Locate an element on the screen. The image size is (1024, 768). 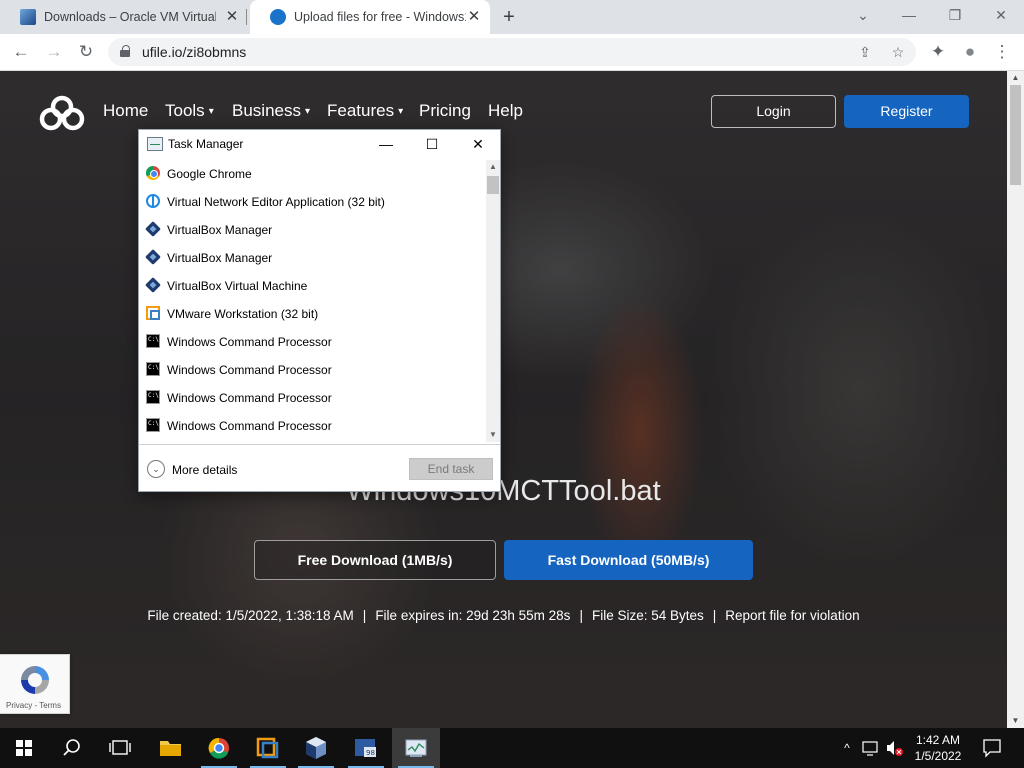
new-tab-button: + is located at coordinates (509, 17).